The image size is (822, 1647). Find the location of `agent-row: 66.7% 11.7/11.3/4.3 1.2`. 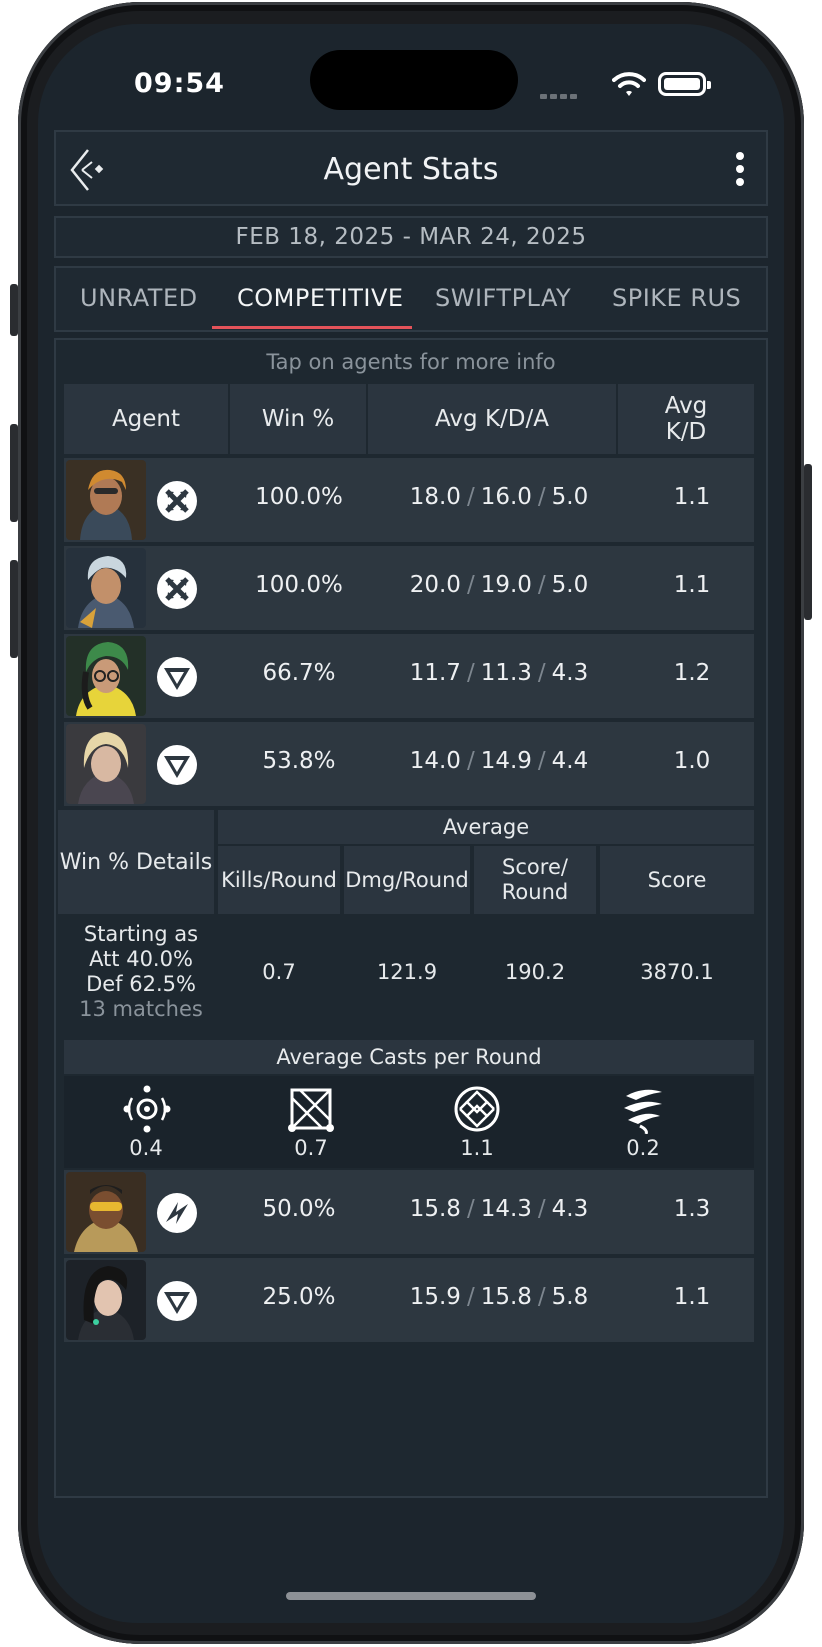

agent-row: 66.7% 11.7/11.3/4.3 1.2 is located at coordinates (409, 676).